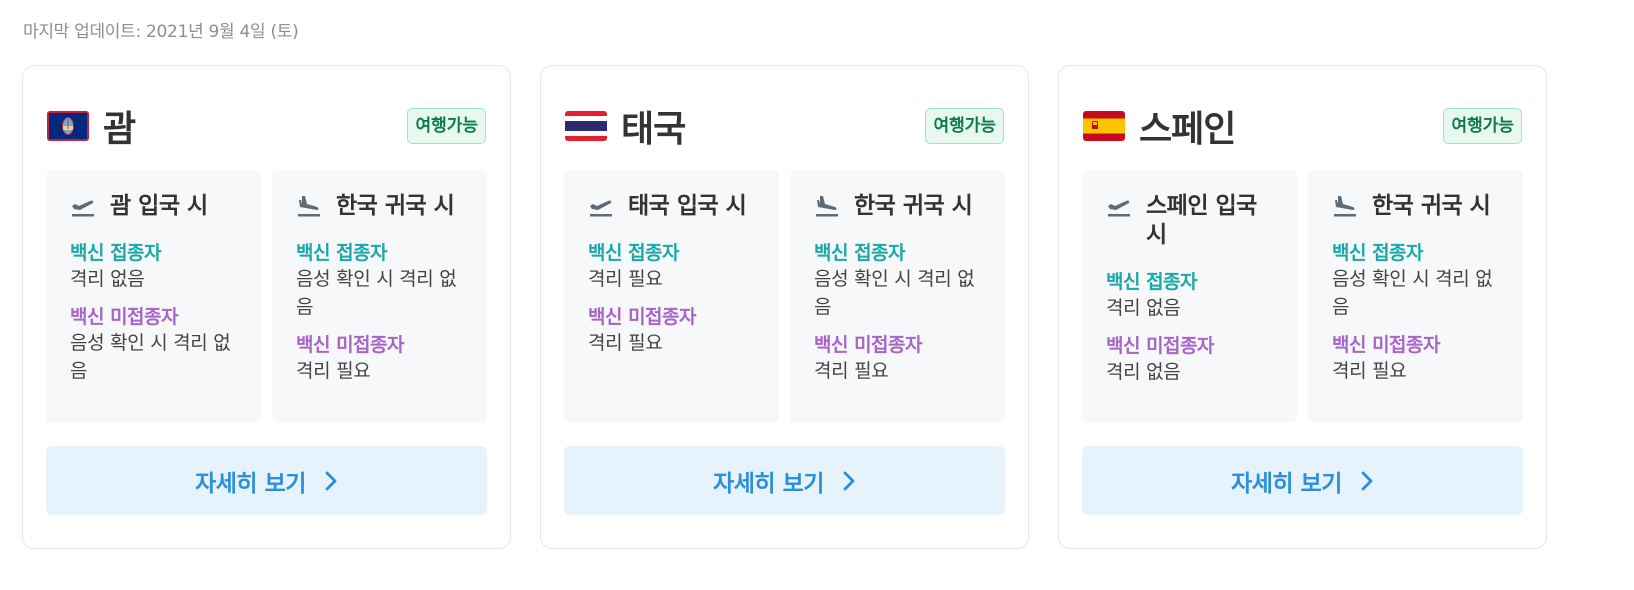 The width and height of the screenshot is (1634, 590). What do you see at coordinates (68, 126) in the screenshot?
I see `guam-flag-icon` at bounding box center [68, 126].